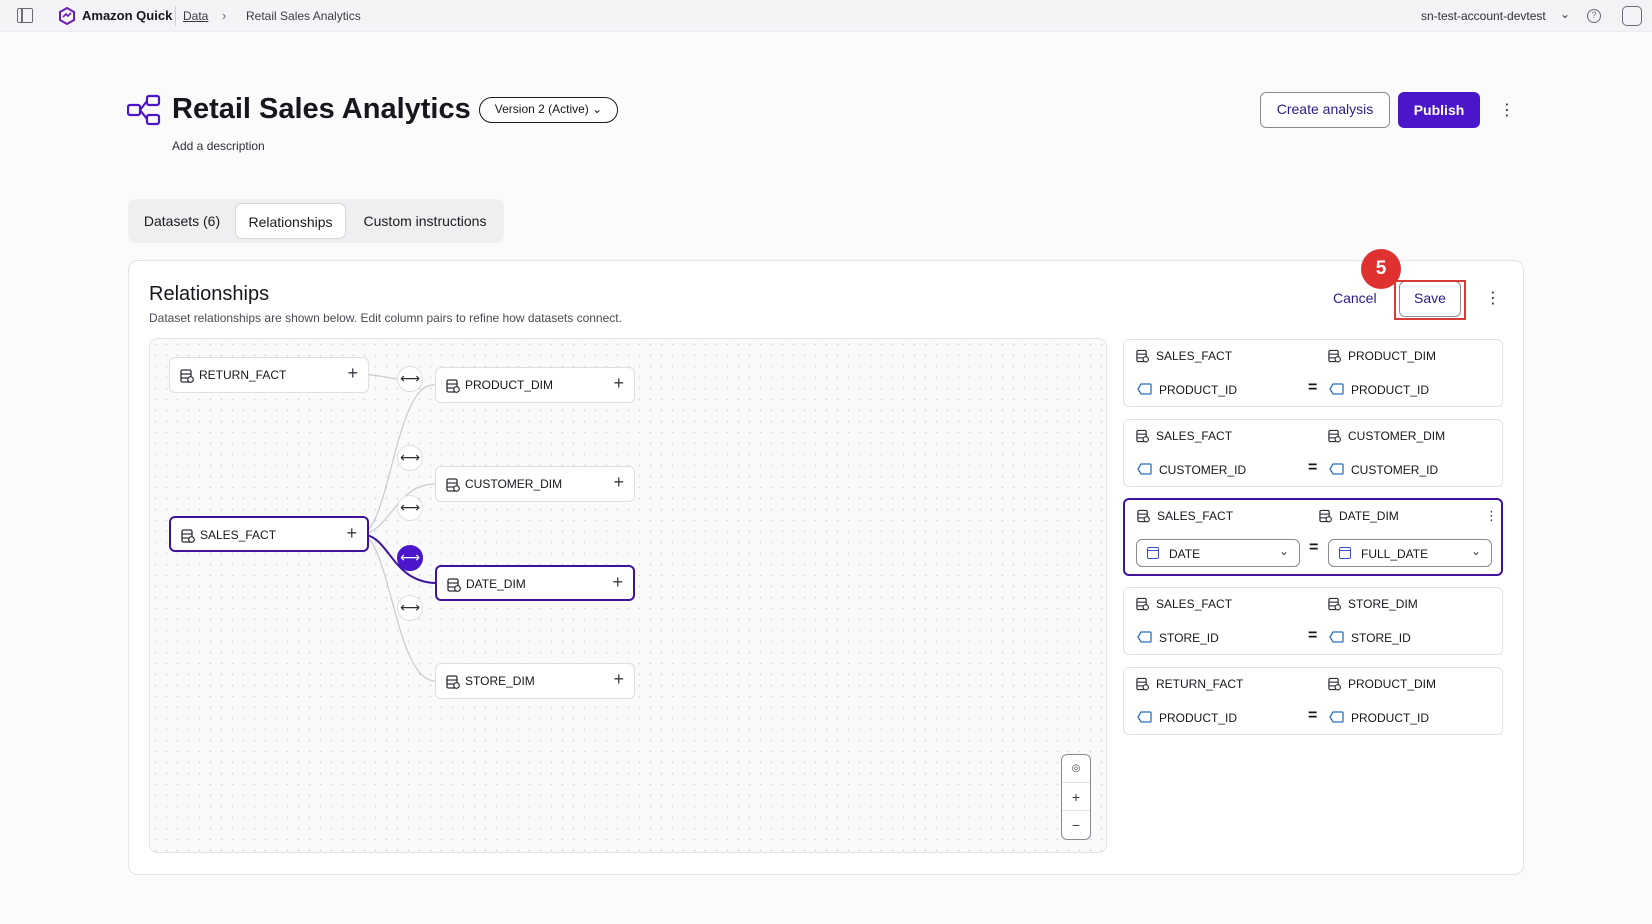  Describe the element at coordinates (500, 681) in the screenshot. I see `node-label: STORE_DIM` at that location.